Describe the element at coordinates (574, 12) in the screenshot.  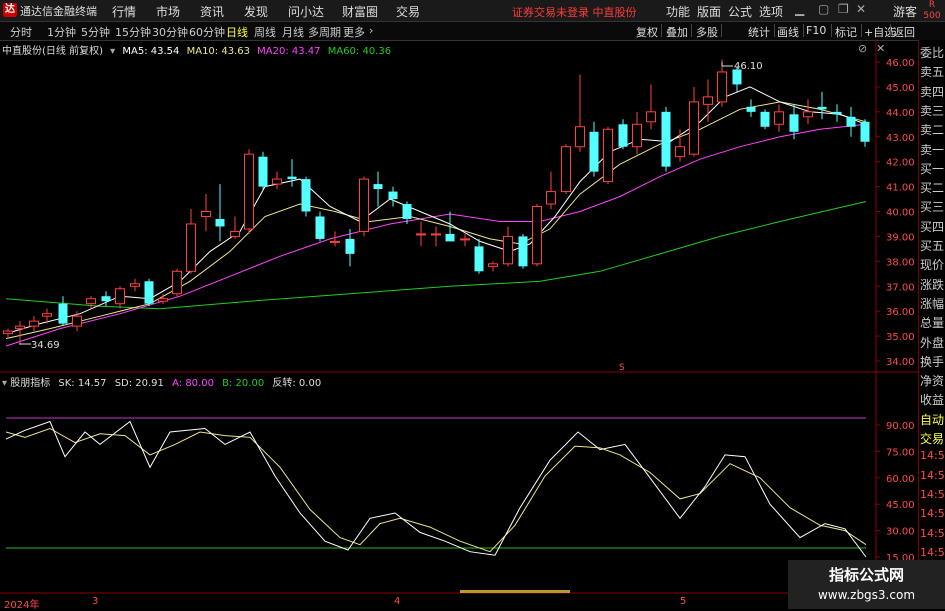
I see `login-status: 证券交易未登录 中直股份` at that location.